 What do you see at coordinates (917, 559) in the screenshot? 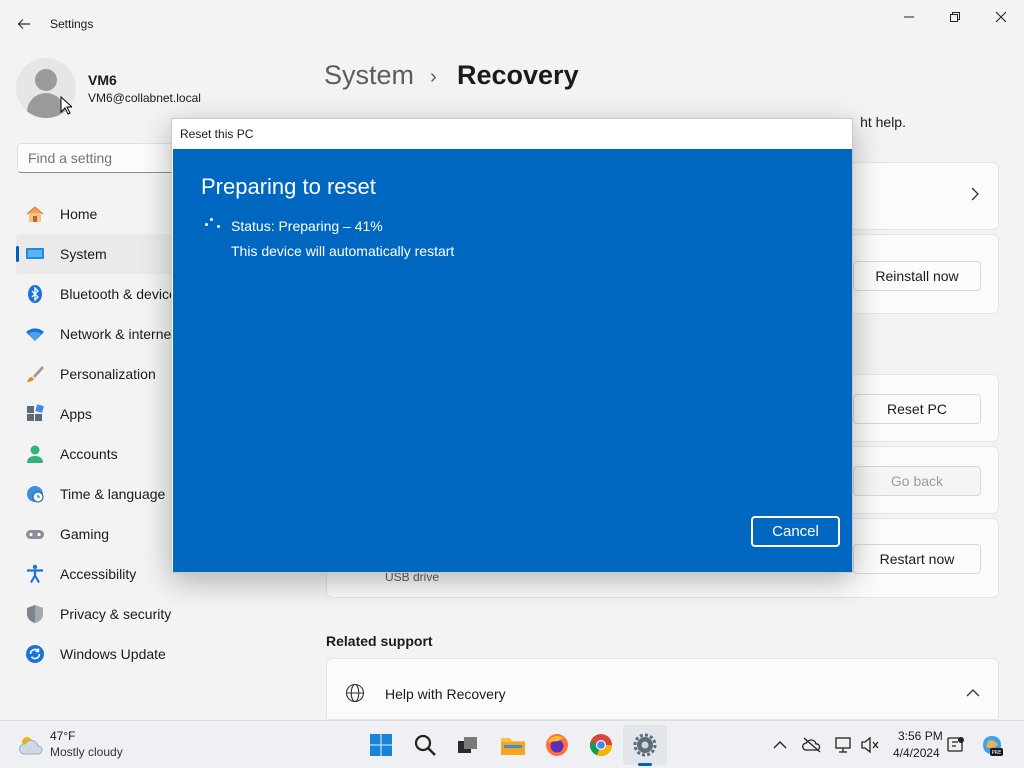
I see `restart-now-button: Restart now` at bounding box center [917, 559].